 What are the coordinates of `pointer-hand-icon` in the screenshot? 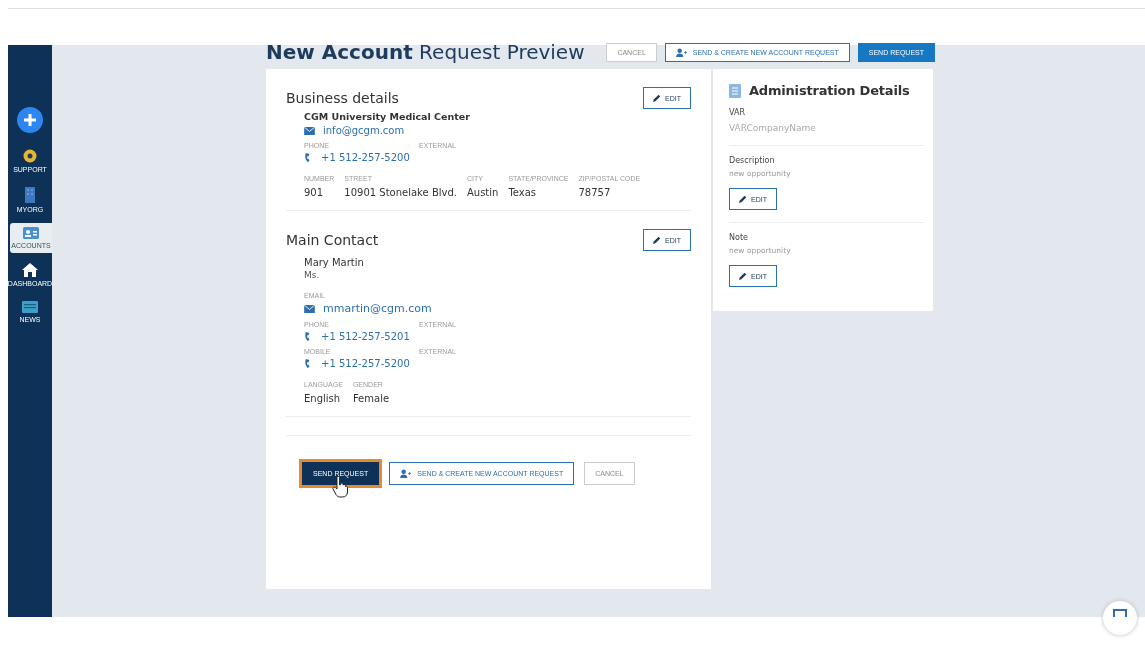 It's located at (340, 487).